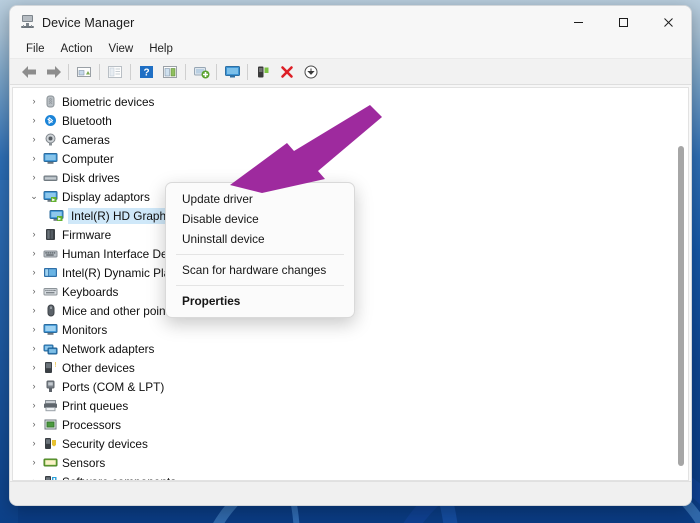 The height and width of the screenshot is (523, 700). Describe the element at coordinates (260, 199) in the screenshot. I see `context-menu-item-update-driver: Update driver` at that location.